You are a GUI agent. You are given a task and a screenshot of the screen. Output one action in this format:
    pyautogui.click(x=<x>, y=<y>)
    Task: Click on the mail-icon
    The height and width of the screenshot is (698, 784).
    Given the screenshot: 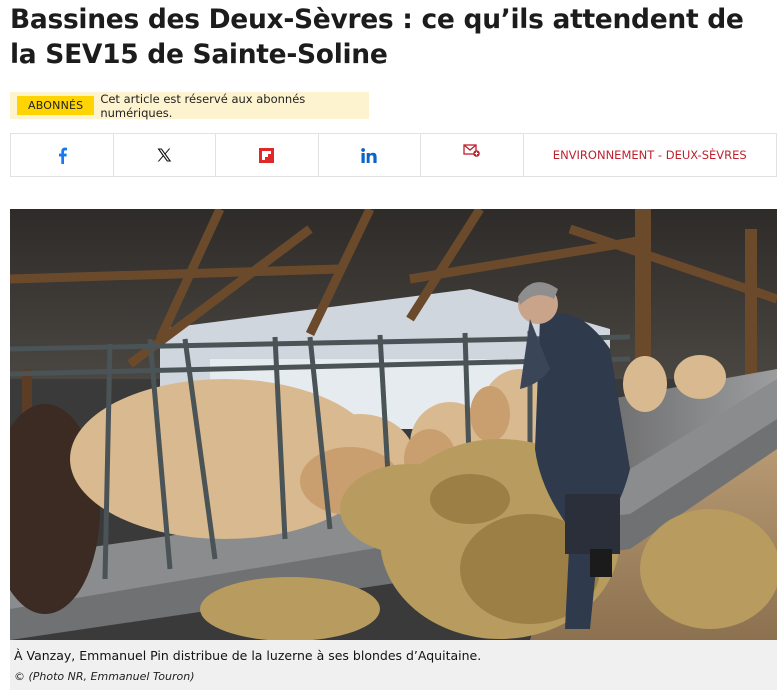 What is the action you would take?
    pyautogui.click(x=471, y=150)
    